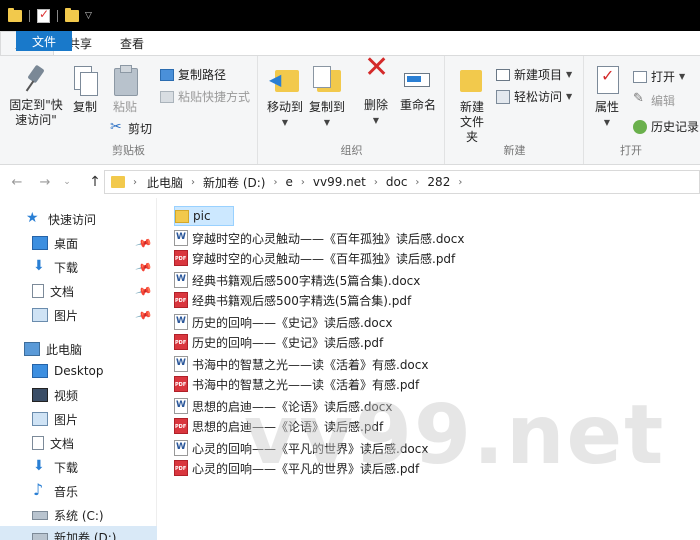 This screenshot has height=540, width=700. I want to click on sidebar-item-system-c: 系统 (C:), so click(78, 515).